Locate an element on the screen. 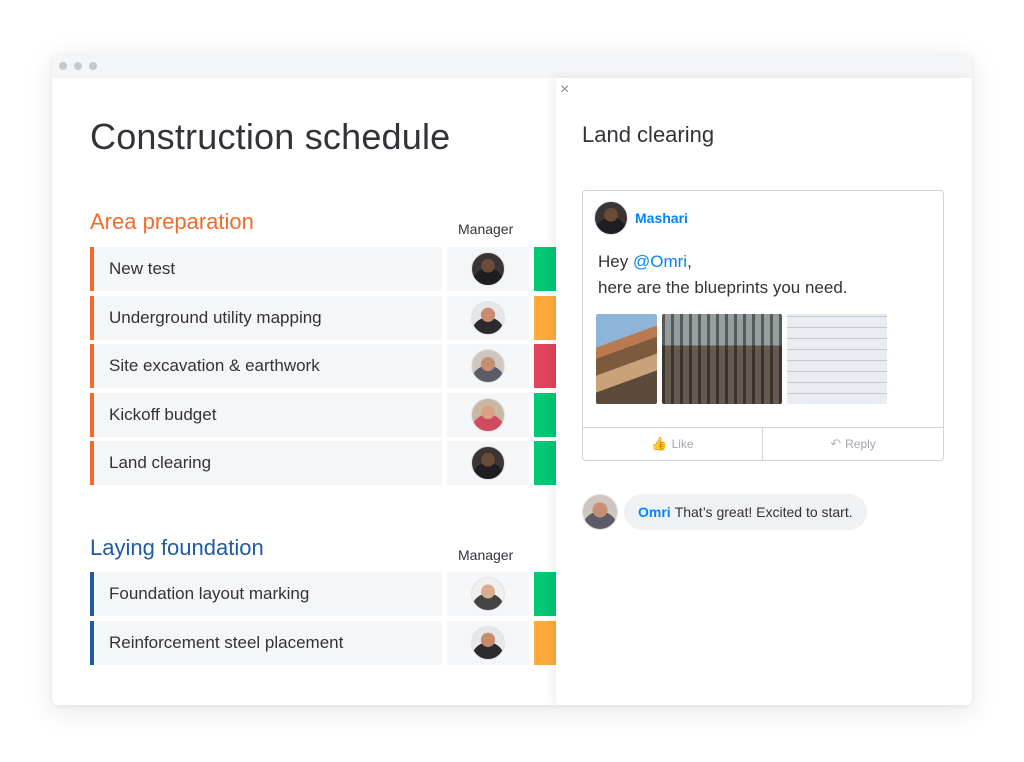 The height and width of the screenshot is (762, 1024). table-row: Foundation layout marking is located at coordinates (332, 594).